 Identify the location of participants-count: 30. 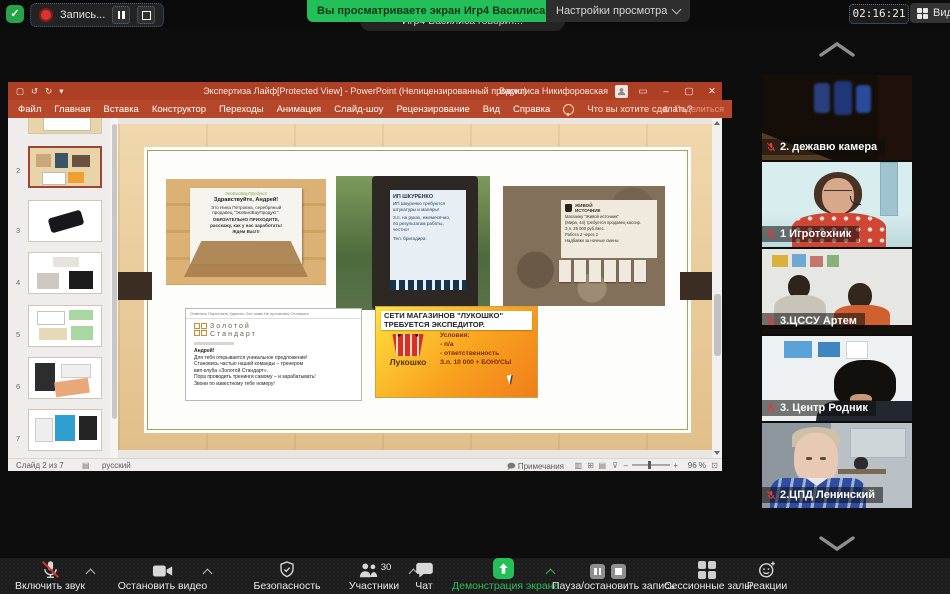
(386, 567).